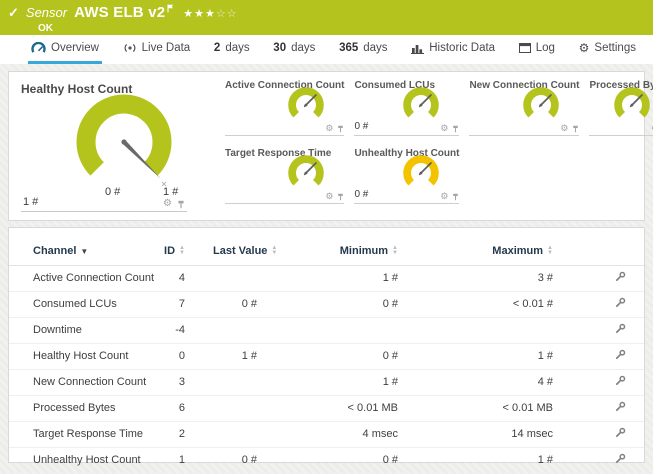 The height and width of the screenshot is (474, 653). I want to click on mini-gauge-tile: Unhealthy Host Count 0 # ⚙, so click(407, 176).